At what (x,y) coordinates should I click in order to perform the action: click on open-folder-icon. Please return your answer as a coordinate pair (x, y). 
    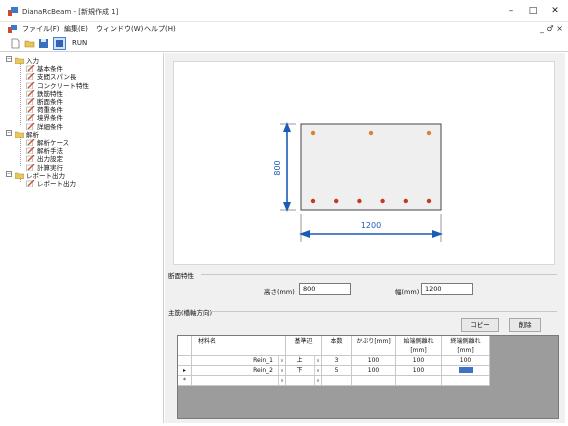
    Looking at the image, I should click on (29, 43).